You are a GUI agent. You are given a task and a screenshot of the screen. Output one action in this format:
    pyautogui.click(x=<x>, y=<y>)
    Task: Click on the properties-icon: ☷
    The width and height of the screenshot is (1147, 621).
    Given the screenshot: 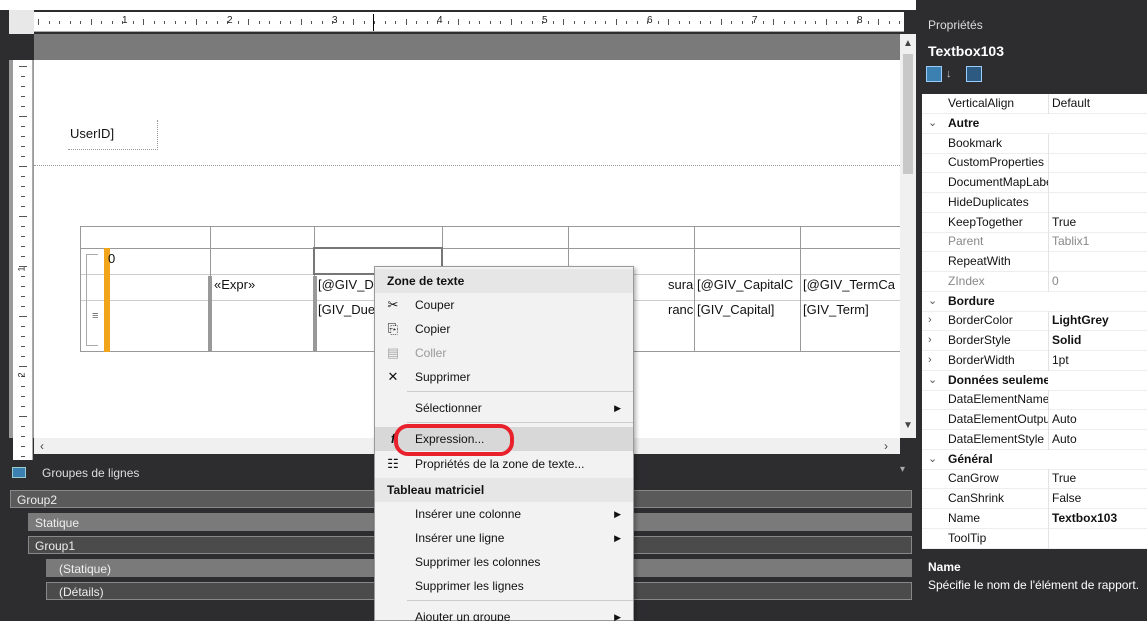 What is the action you would take?
    pyautogui.click(x=393, y=463)
    